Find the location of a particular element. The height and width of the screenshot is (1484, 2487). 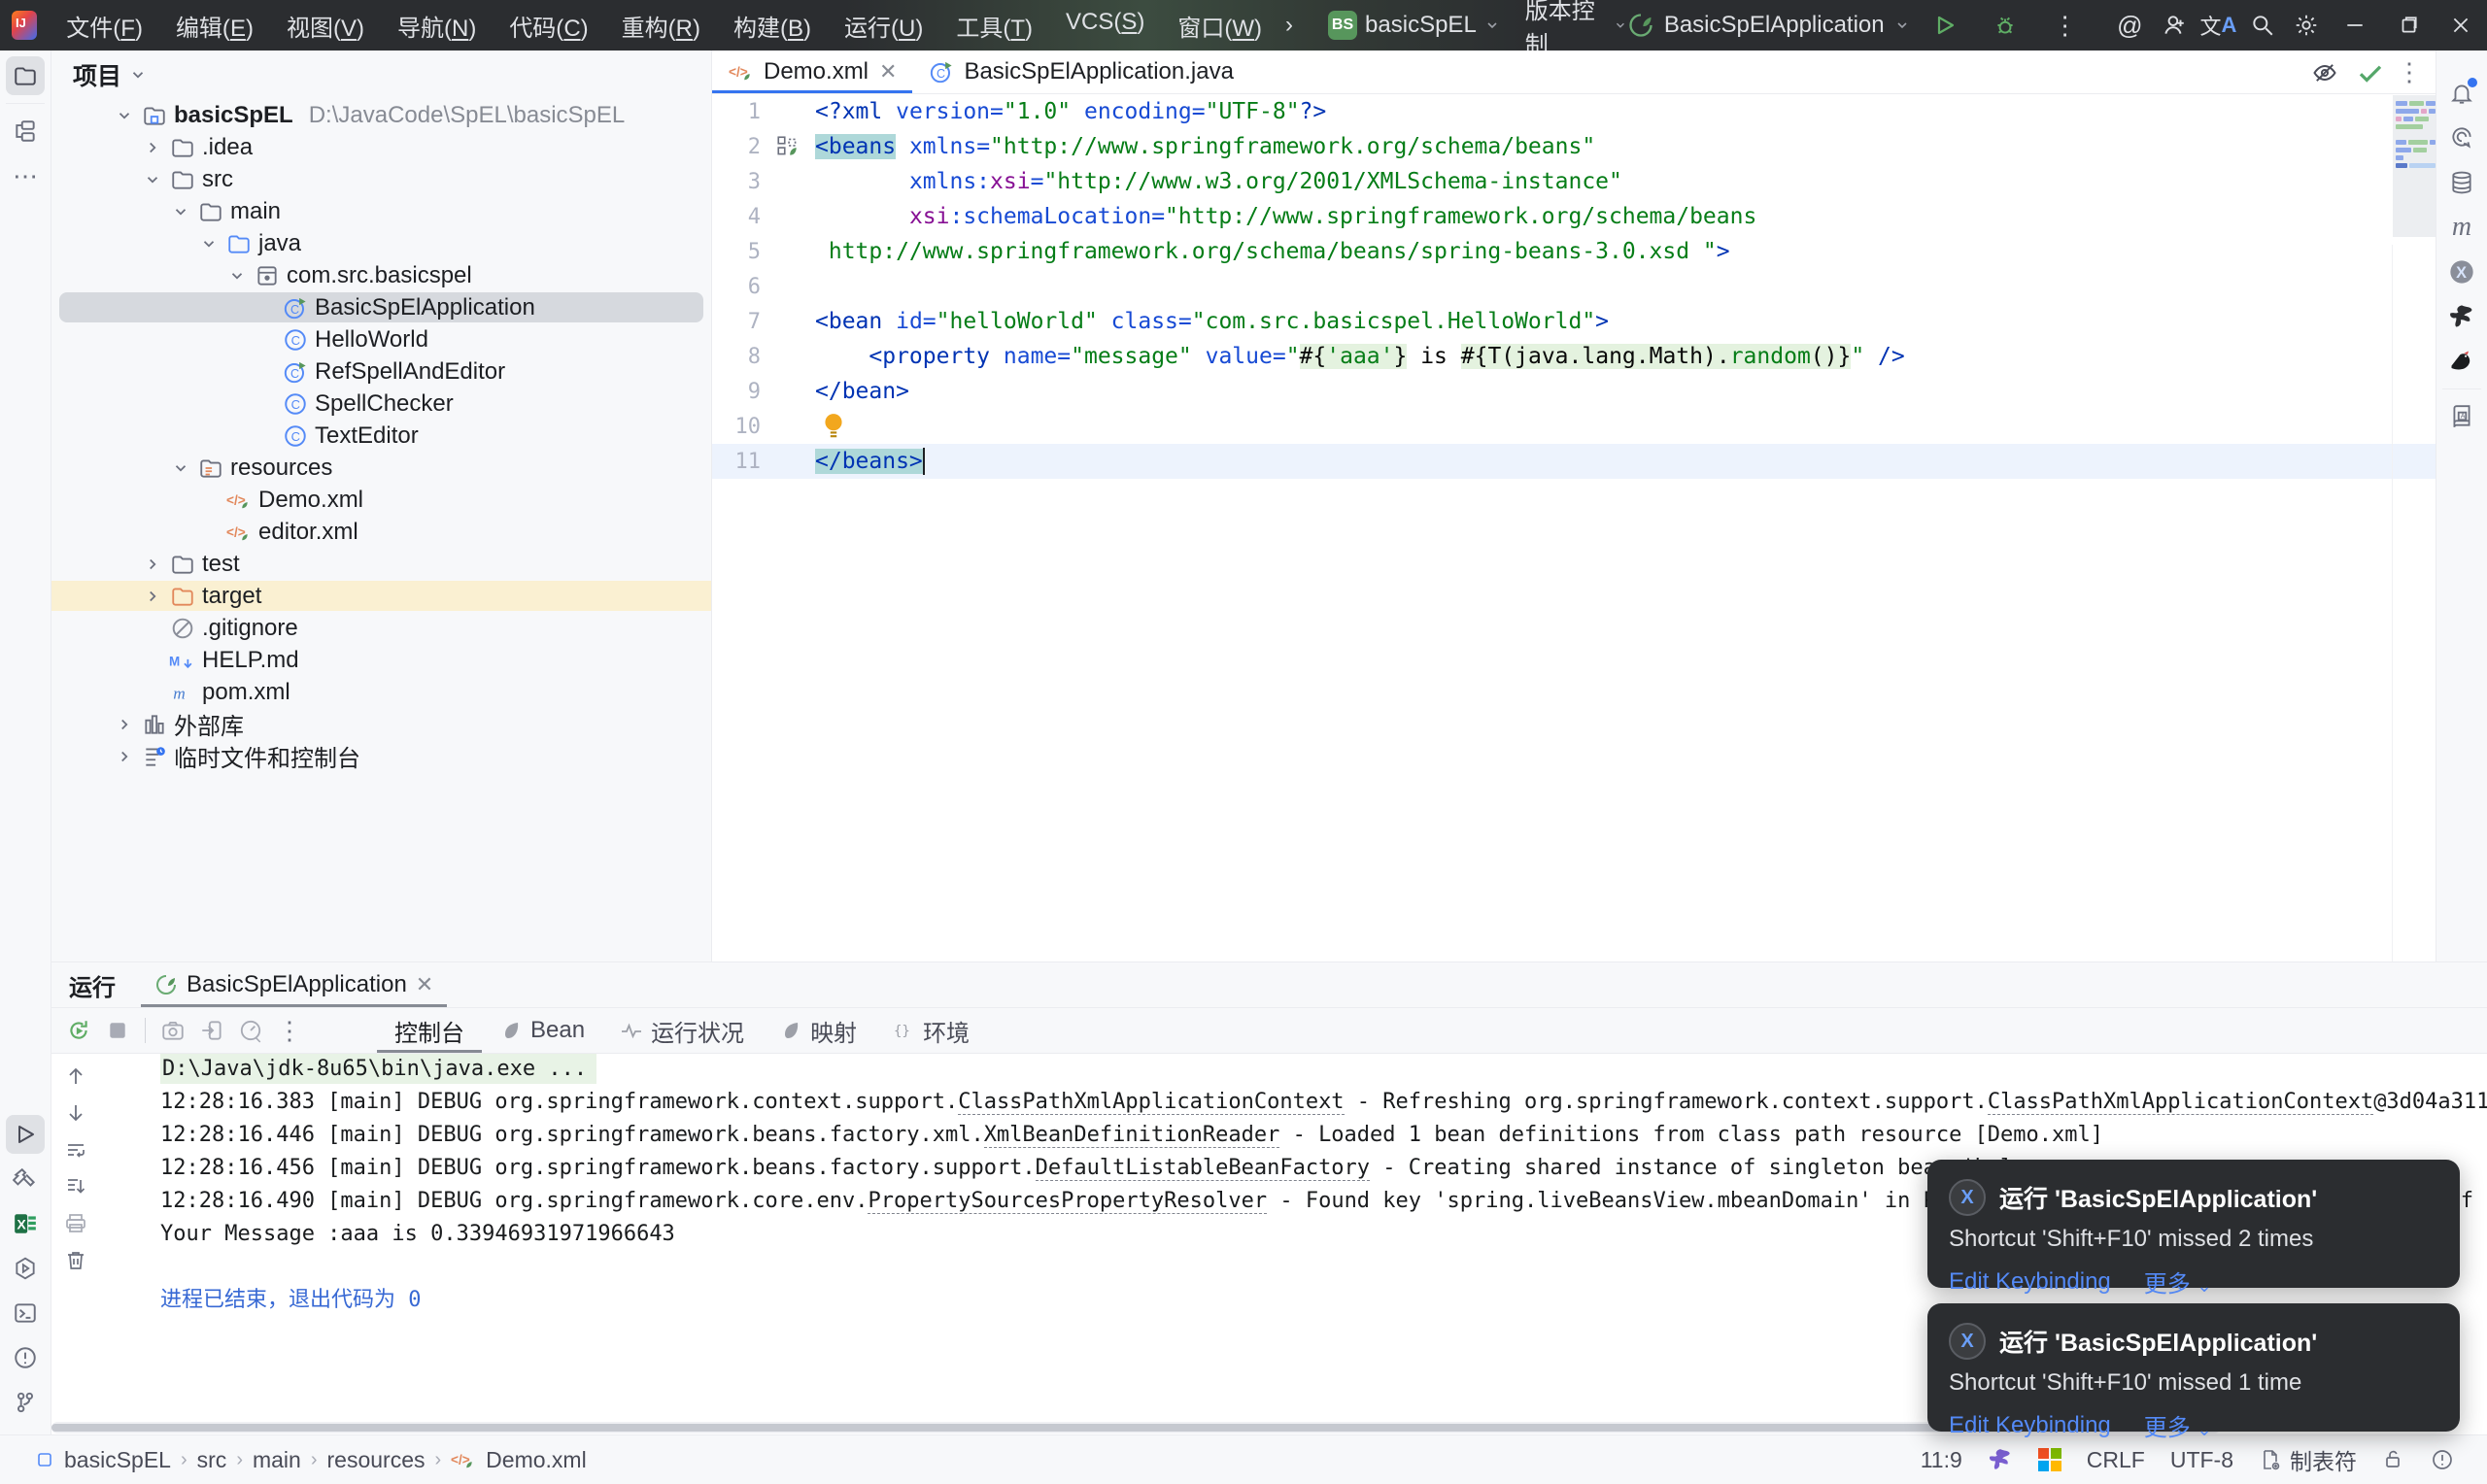

more-link: 更多 ⌄ is located at coordinates (2178, 1281).